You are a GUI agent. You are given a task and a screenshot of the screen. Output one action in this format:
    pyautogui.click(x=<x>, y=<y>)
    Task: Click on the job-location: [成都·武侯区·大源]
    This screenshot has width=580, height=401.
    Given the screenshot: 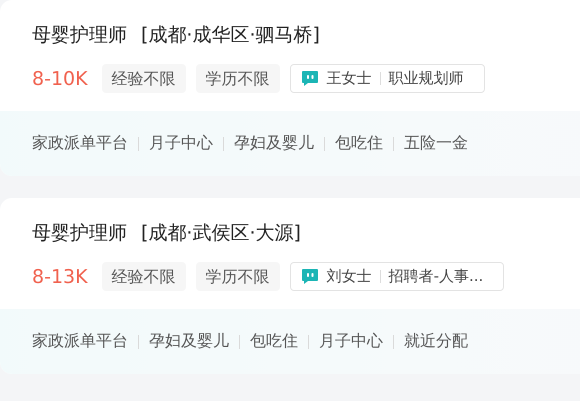 What is the action you would take?
    pyautogui.click(x=221, y=233)
    